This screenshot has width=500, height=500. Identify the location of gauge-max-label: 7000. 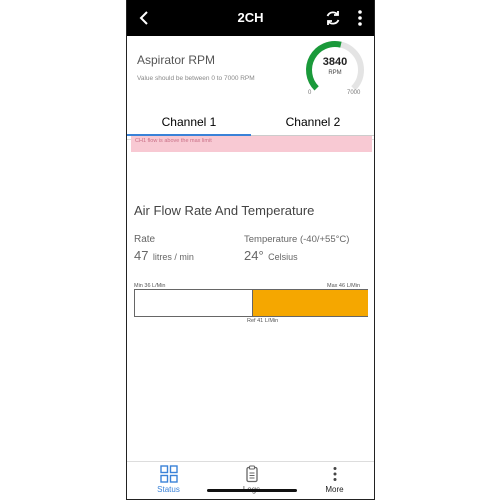
(354, 93).